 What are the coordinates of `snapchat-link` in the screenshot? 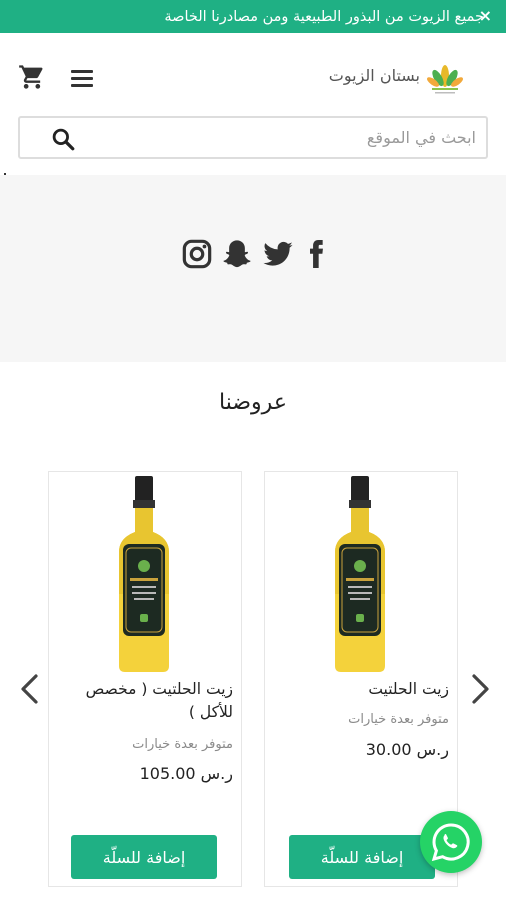 It's located at (237, 254).